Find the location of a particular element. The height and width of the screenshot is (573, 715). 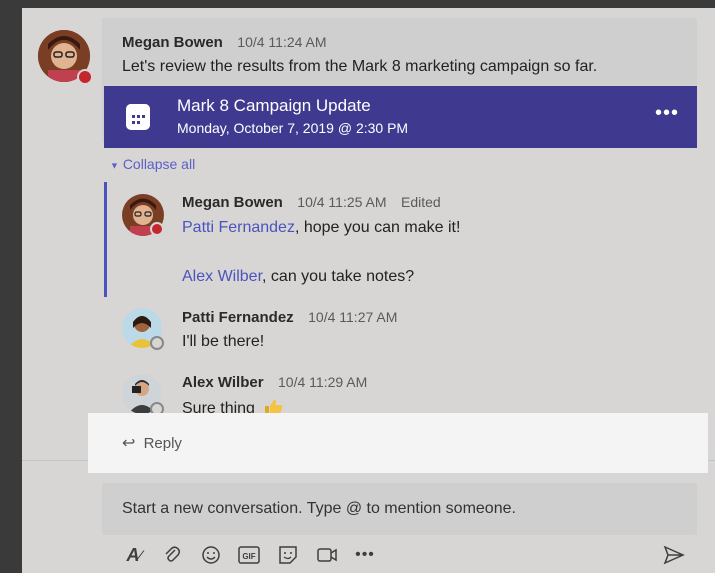

meet-now-icon is located at coordinates (327, 555).